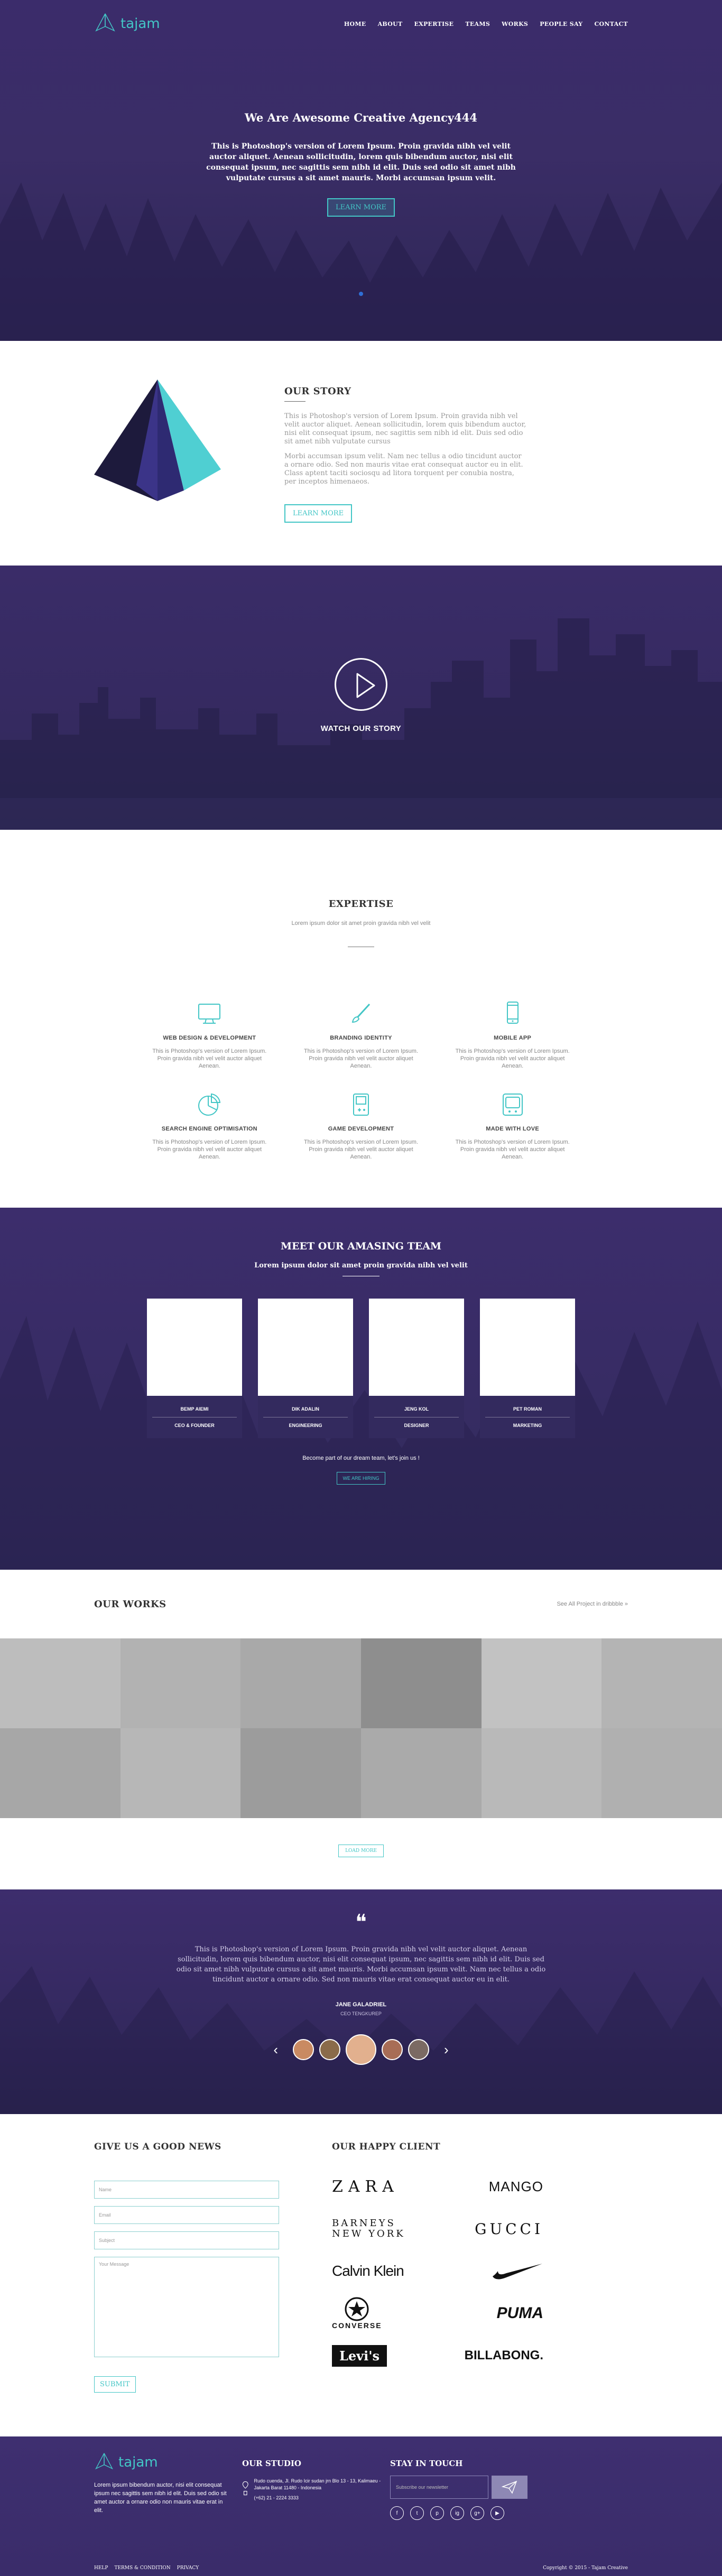 The image size is (722, 2576). Describe the element at coordinates (386, 2147) in the screenshot. I see `clients-title: OUR HAPPY CLIENT` at that location.